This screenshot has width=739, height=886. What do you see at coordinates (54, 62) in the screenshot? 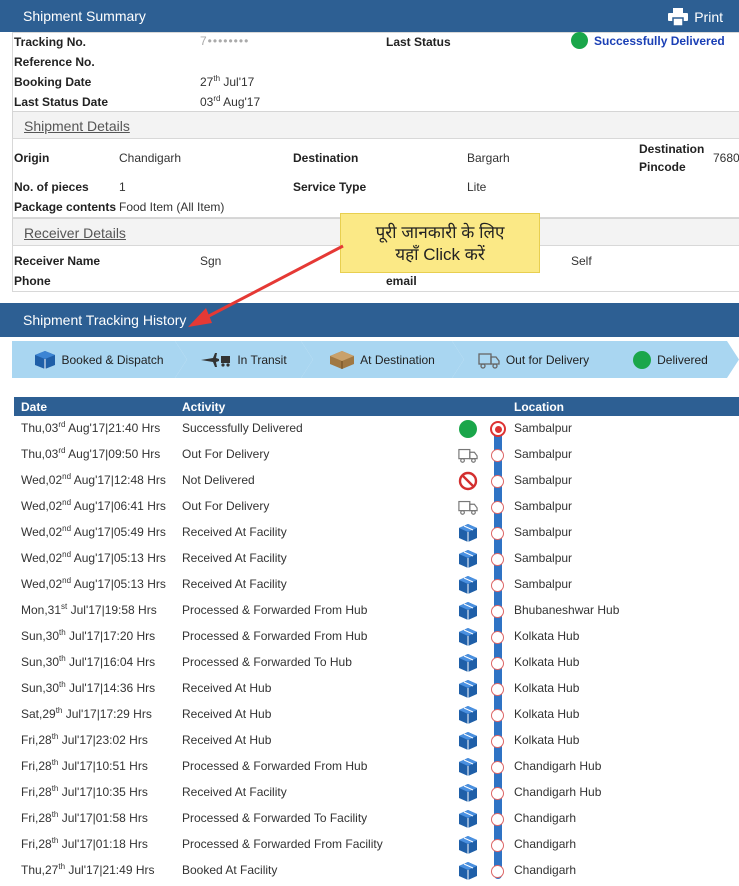
I see `reference-label: Reference No.` at bounding box center [54, 62].